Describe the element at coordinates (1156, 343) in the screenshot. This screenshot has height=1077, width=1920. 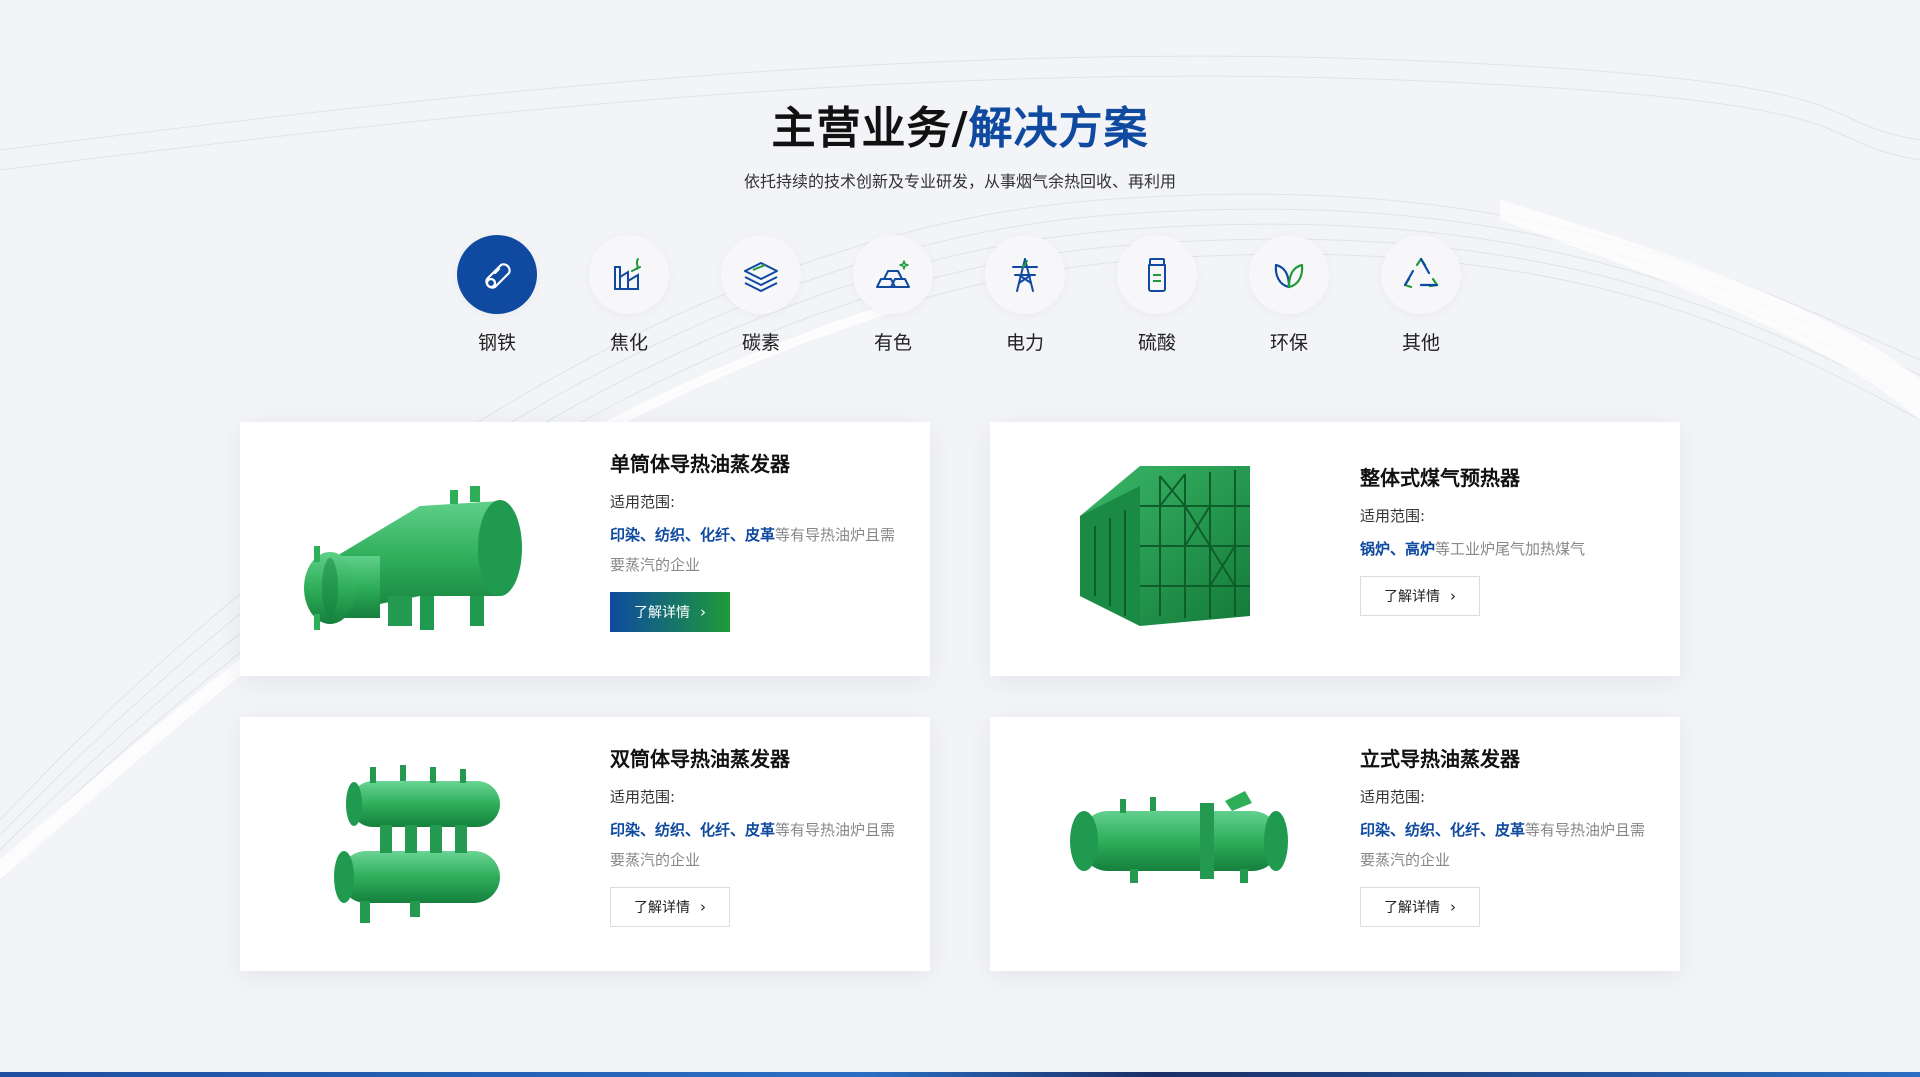
I see `category-label: 硫酸` at that location.